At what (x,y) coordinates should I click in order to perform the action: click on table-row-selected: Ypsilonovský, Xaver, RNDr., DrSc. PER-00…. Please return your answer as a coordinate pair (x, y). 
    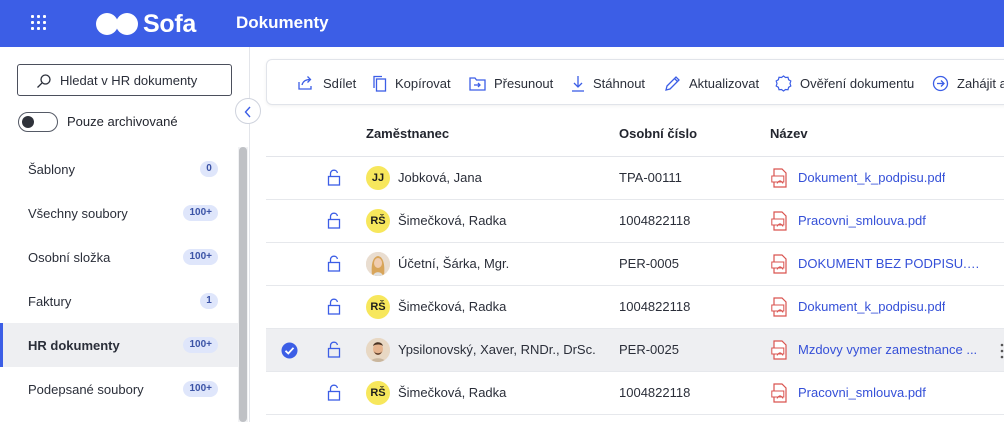
    Looking at the image, I should click on (635, 350).